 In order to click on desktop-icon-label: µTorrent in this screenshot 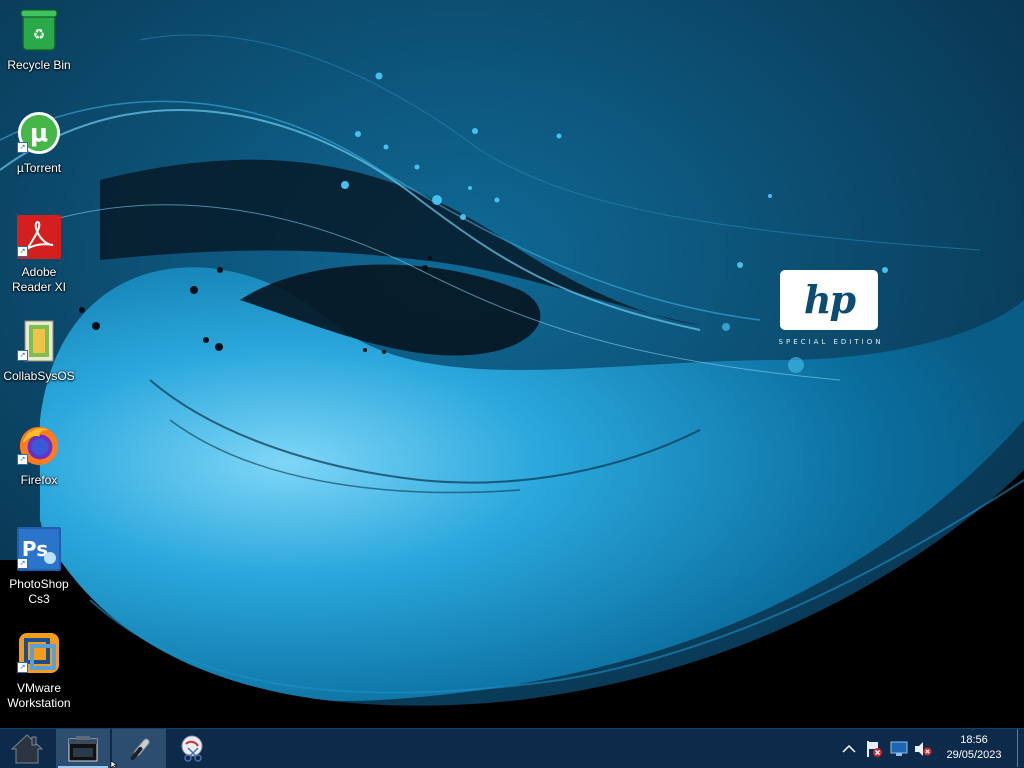, I will do `click(39, 168)`.